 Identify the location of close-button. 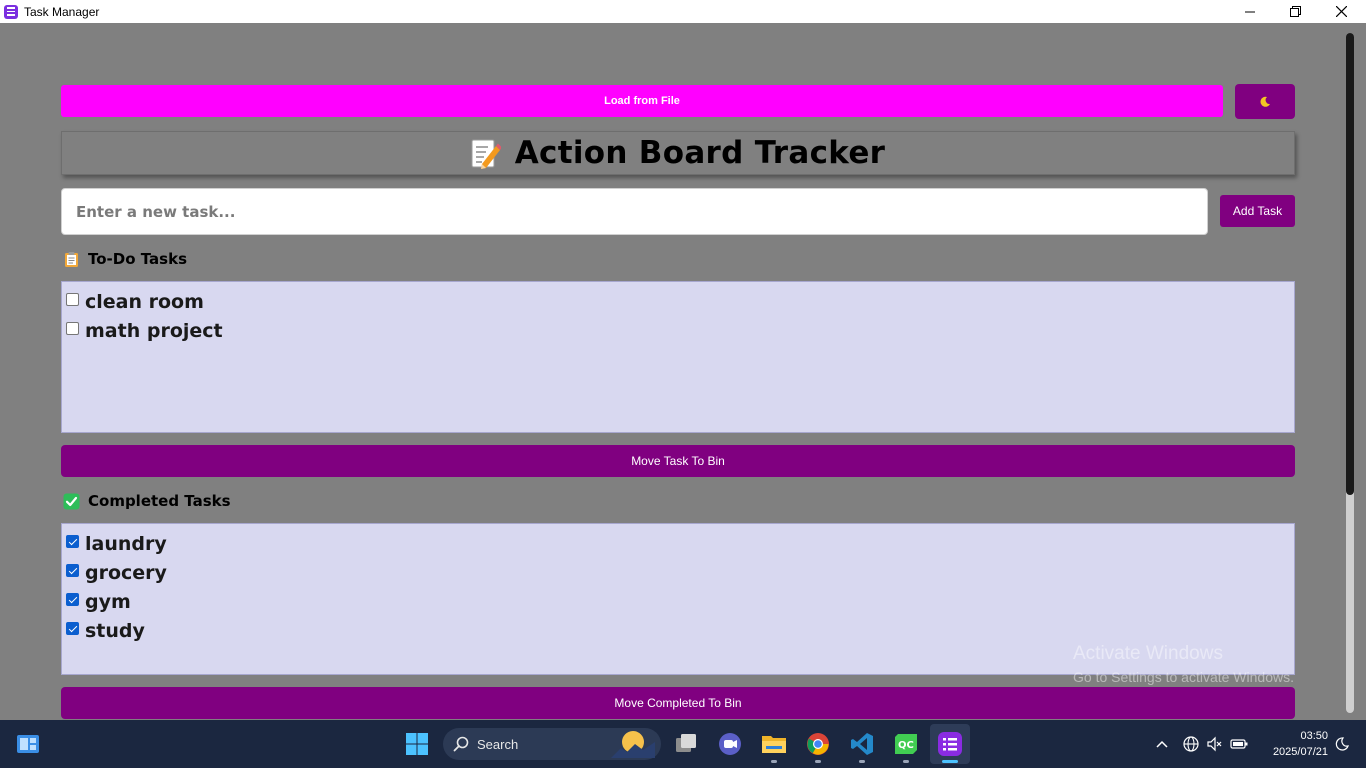
(1341, 11).